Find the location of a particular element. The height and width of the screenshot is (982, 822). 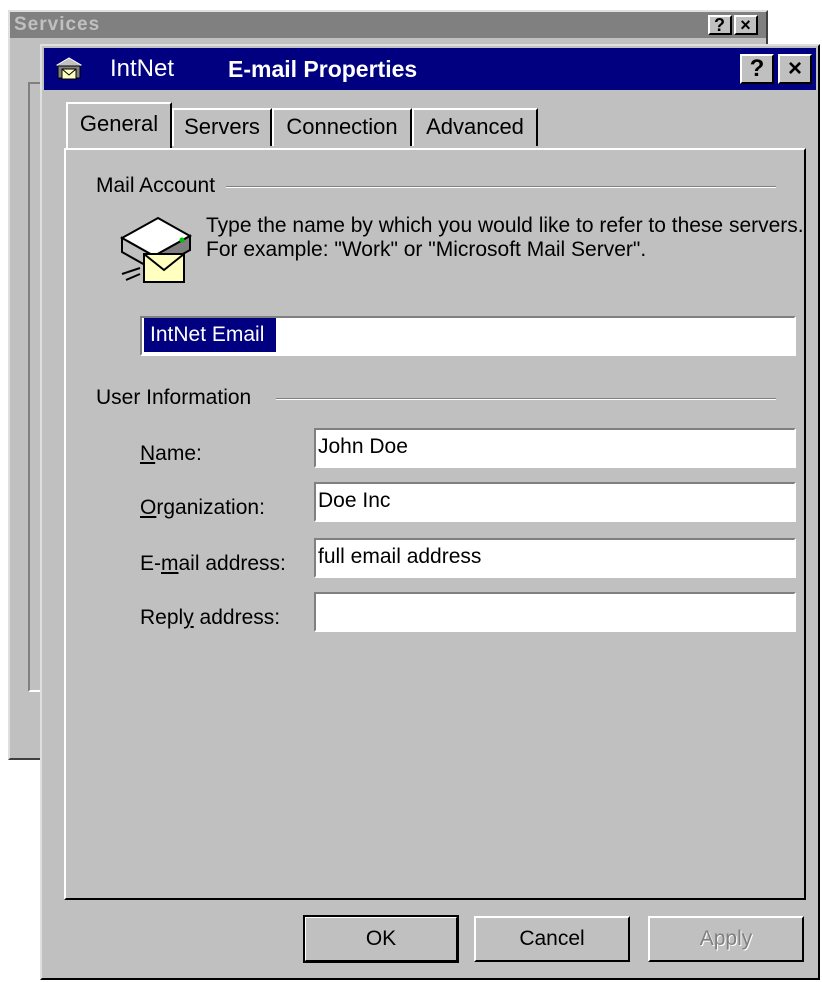

tab-general: General is located at coordinates (119, 125).